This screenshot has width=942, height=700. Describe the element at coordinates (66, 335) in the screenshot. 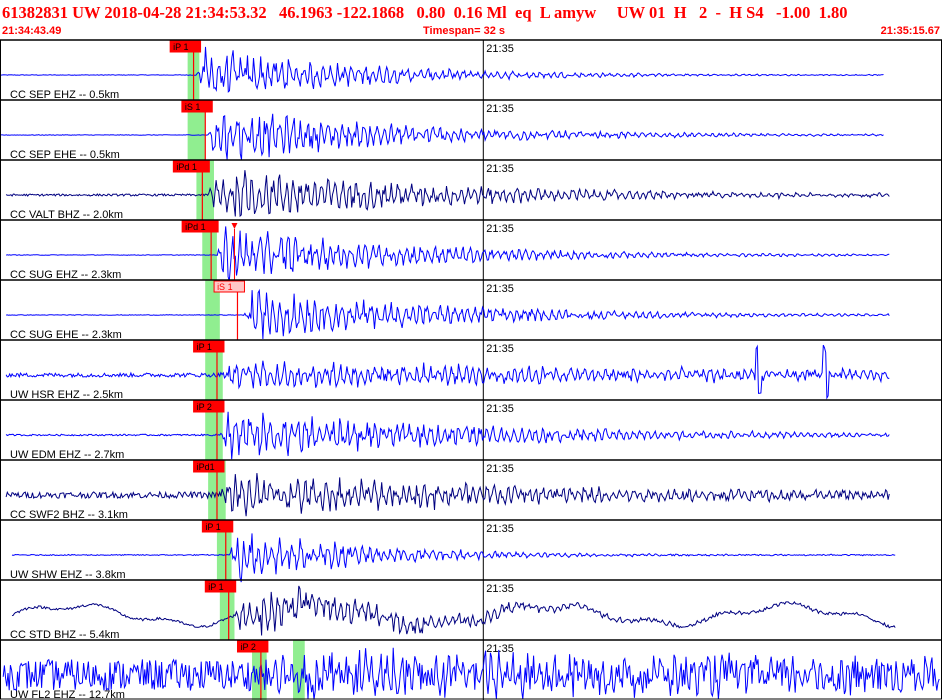

I see `station-label: CC SUG EHE -- 2.3km` at that location.